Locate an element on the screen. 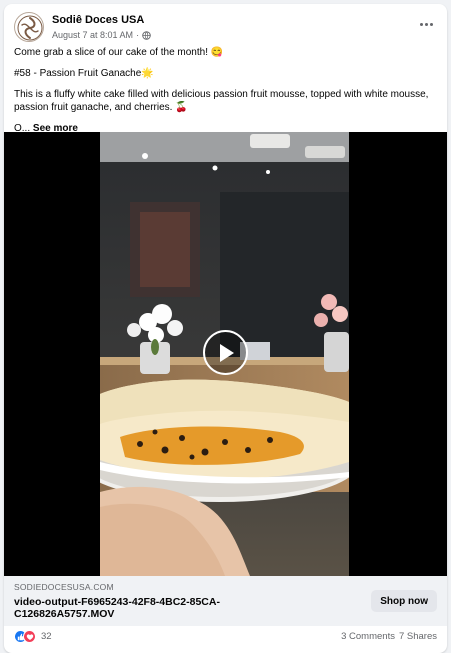  post-meta: August 7 at 8:01 AM · is located at coordinates (101, 35).